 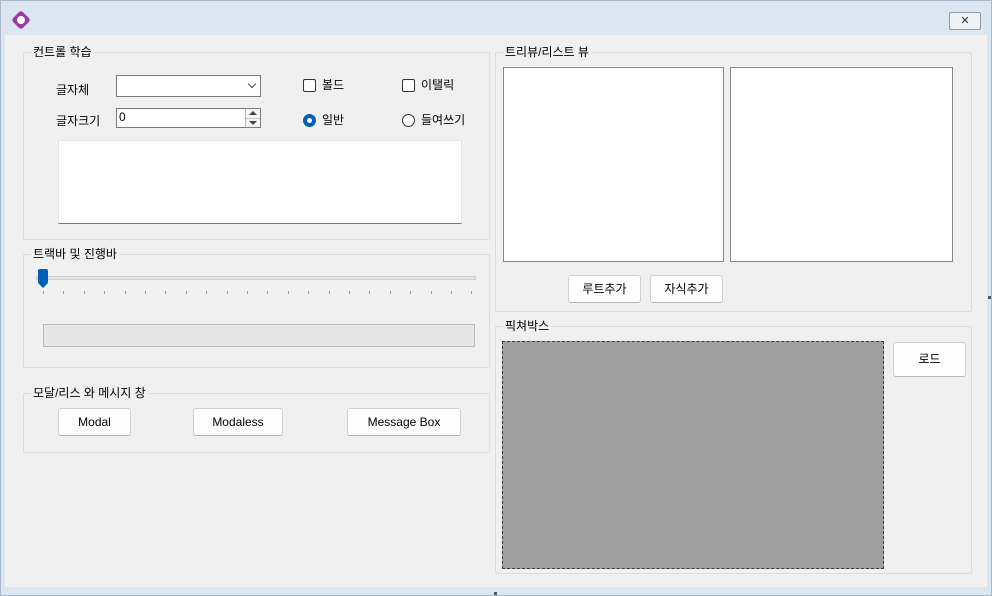 I want to click on progress-bar, so click(x=259, y=335).